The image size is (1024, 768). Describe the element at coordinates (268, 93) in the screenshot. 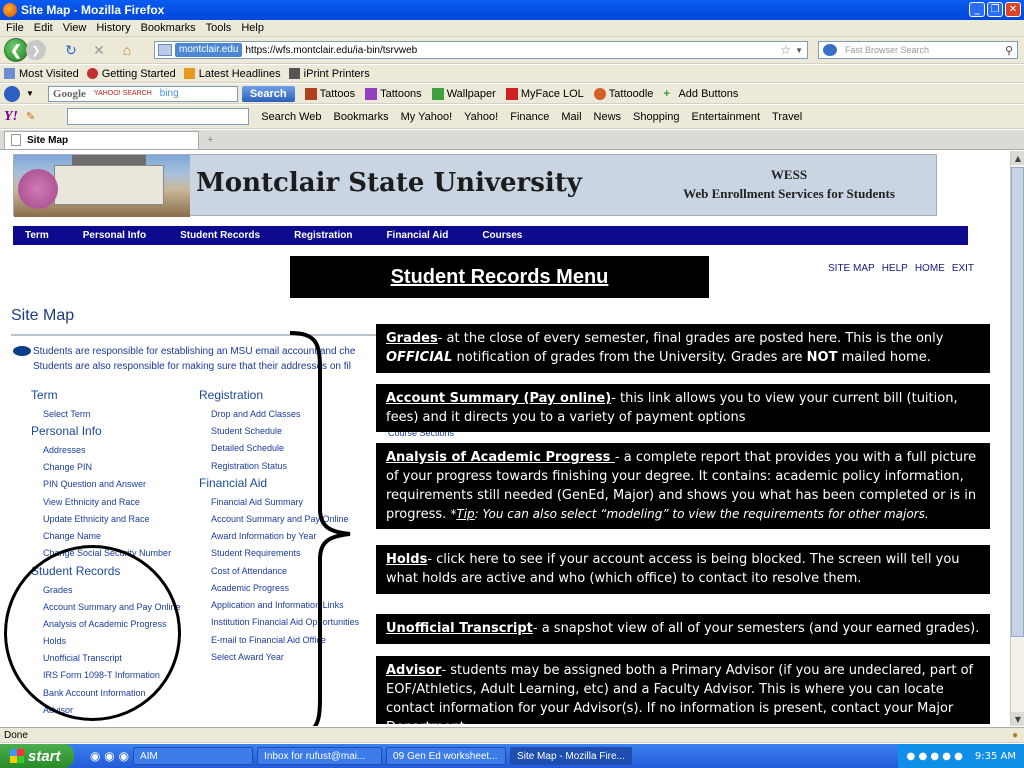

I see `search-button: Search` at that location.